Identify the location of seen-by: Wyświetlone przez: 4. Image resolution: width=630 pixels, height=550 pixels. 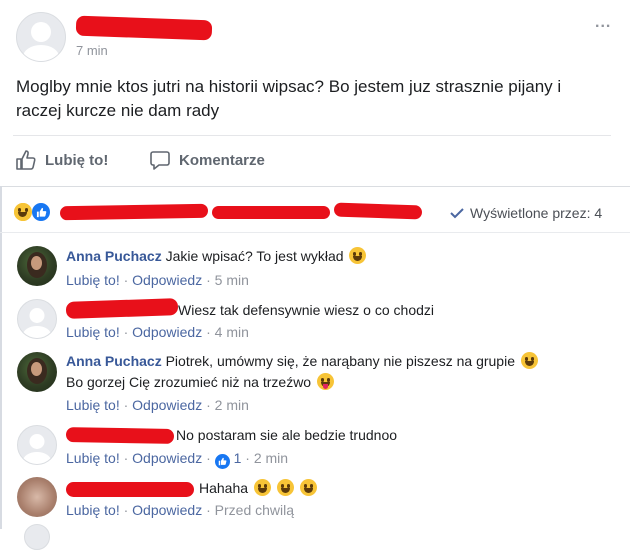
(526, 213).